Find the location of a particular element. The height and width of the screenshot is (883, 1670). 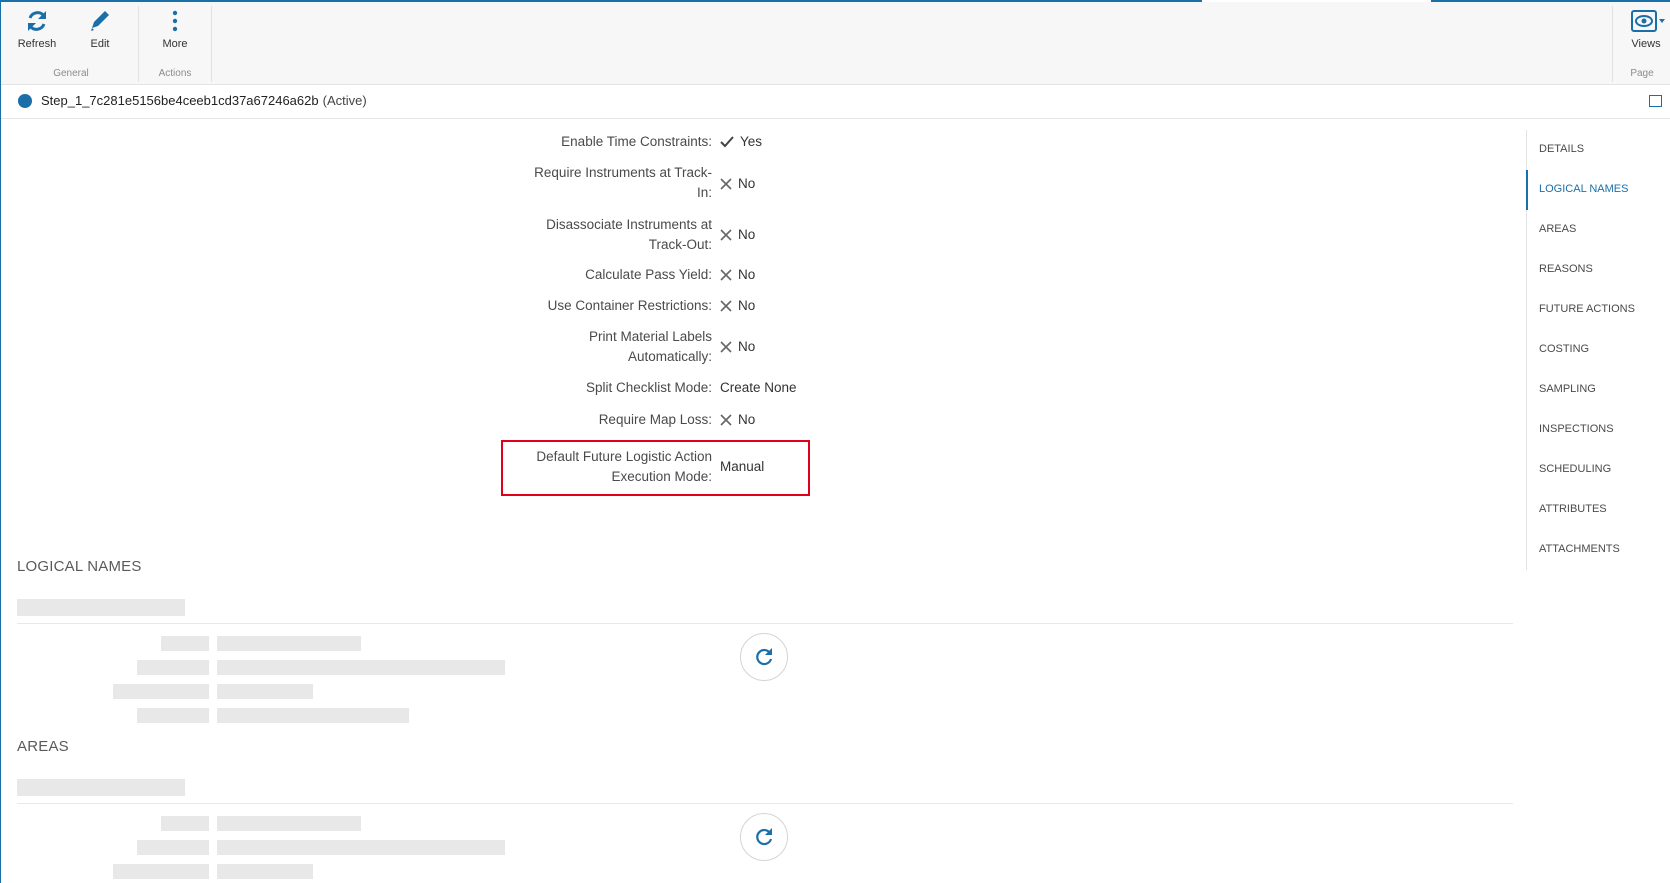

nav-item-attributes: ATTRIBUTES is located at coordinates (1573, 509).